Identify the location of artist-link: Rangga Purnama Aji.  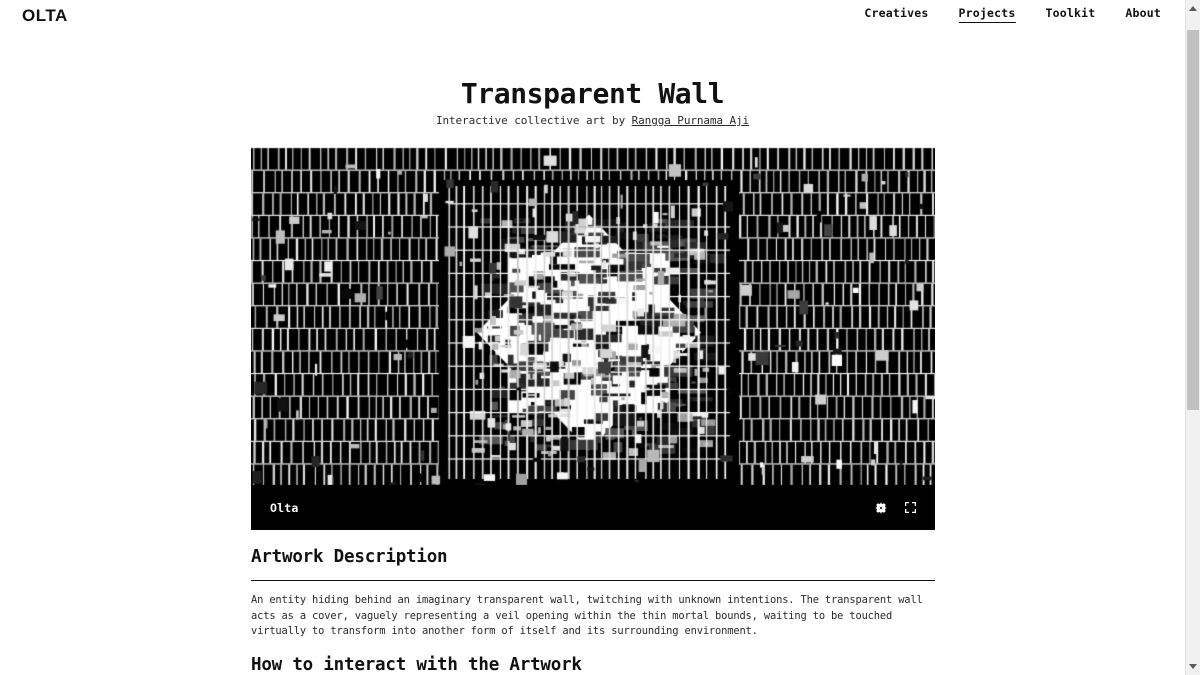
(691, 120).